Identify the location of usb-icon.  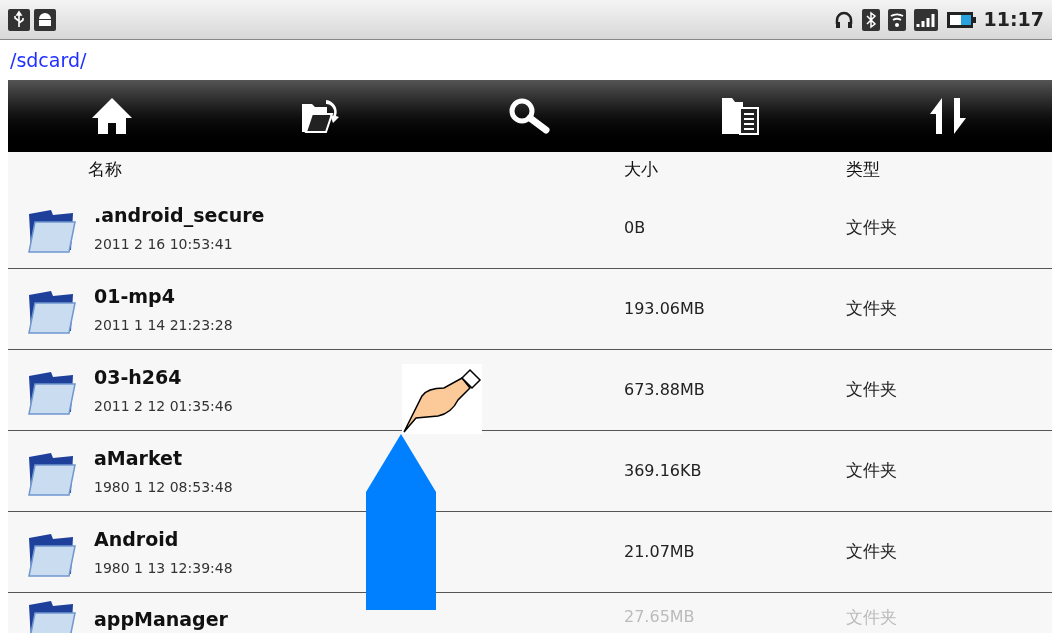
(19, 19).